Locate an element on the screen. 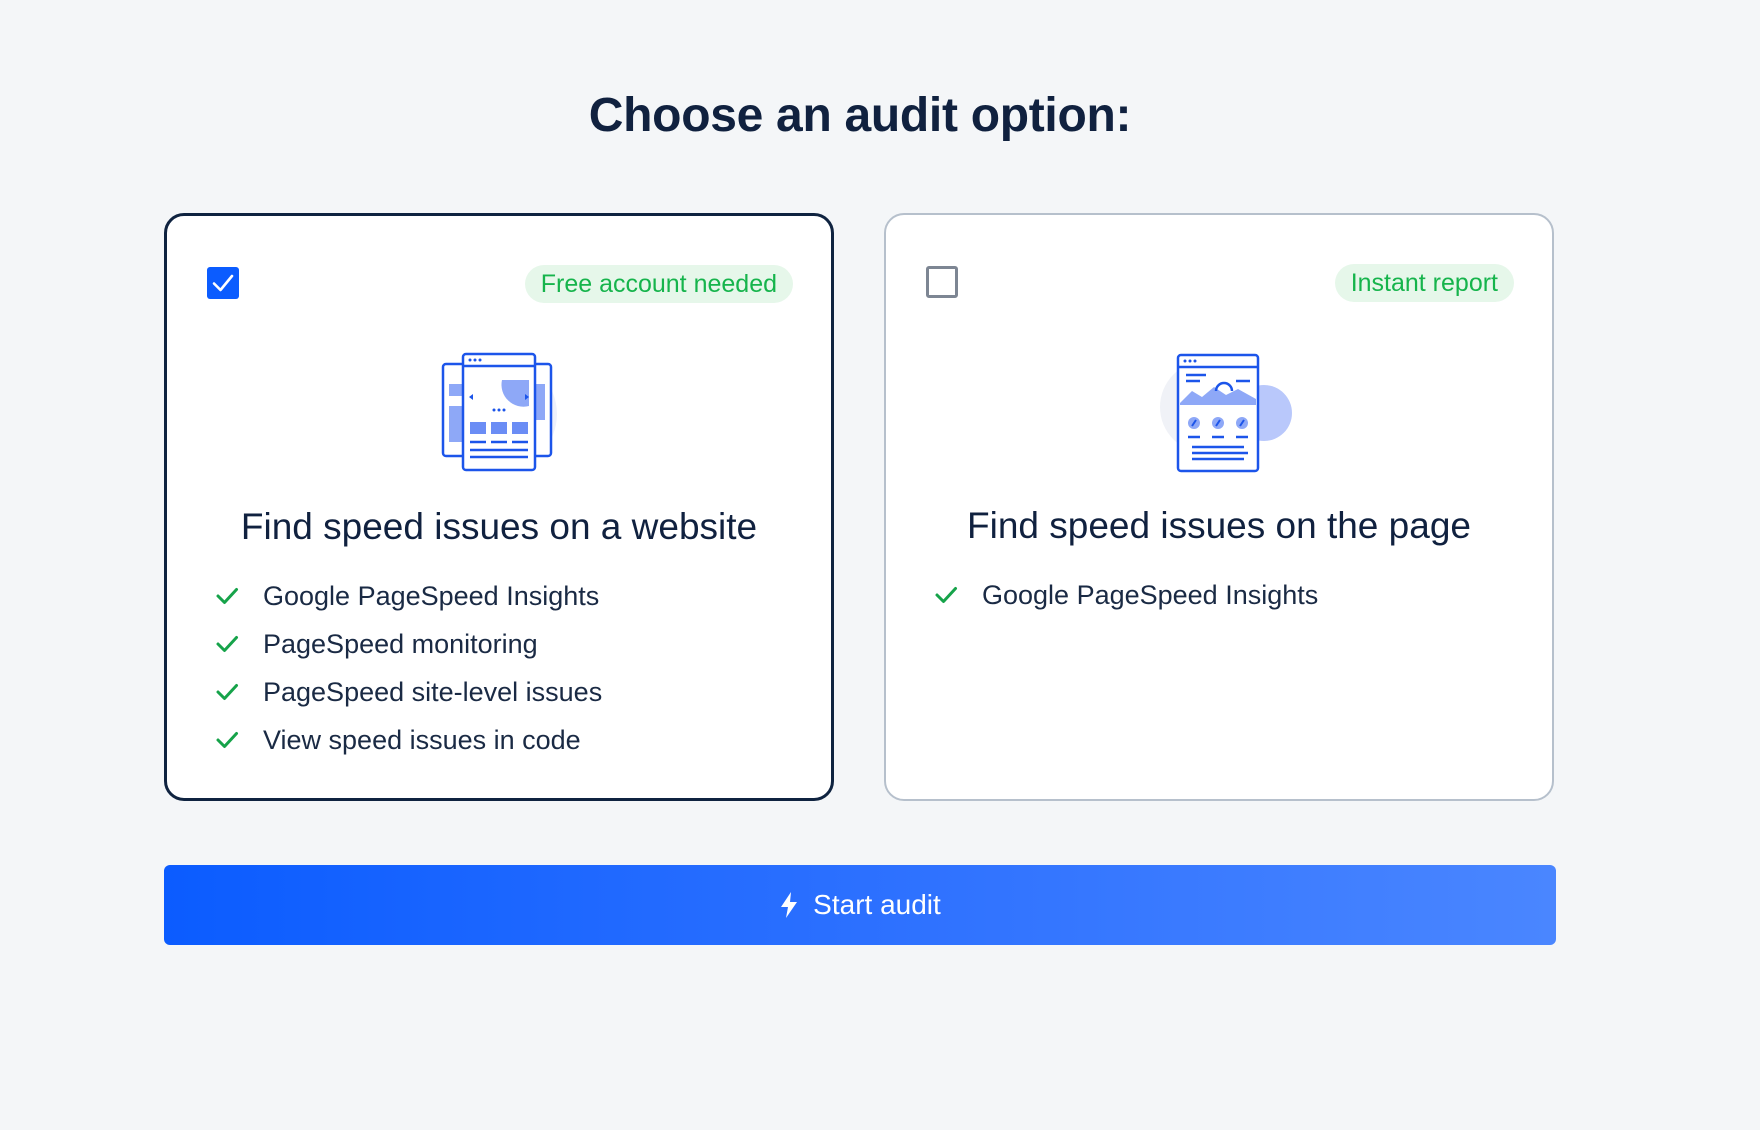 Image resolution: width=1760 pixels, height=1130 pixels. page-title: Choose an audit option: is located at coordinates (860, 115).